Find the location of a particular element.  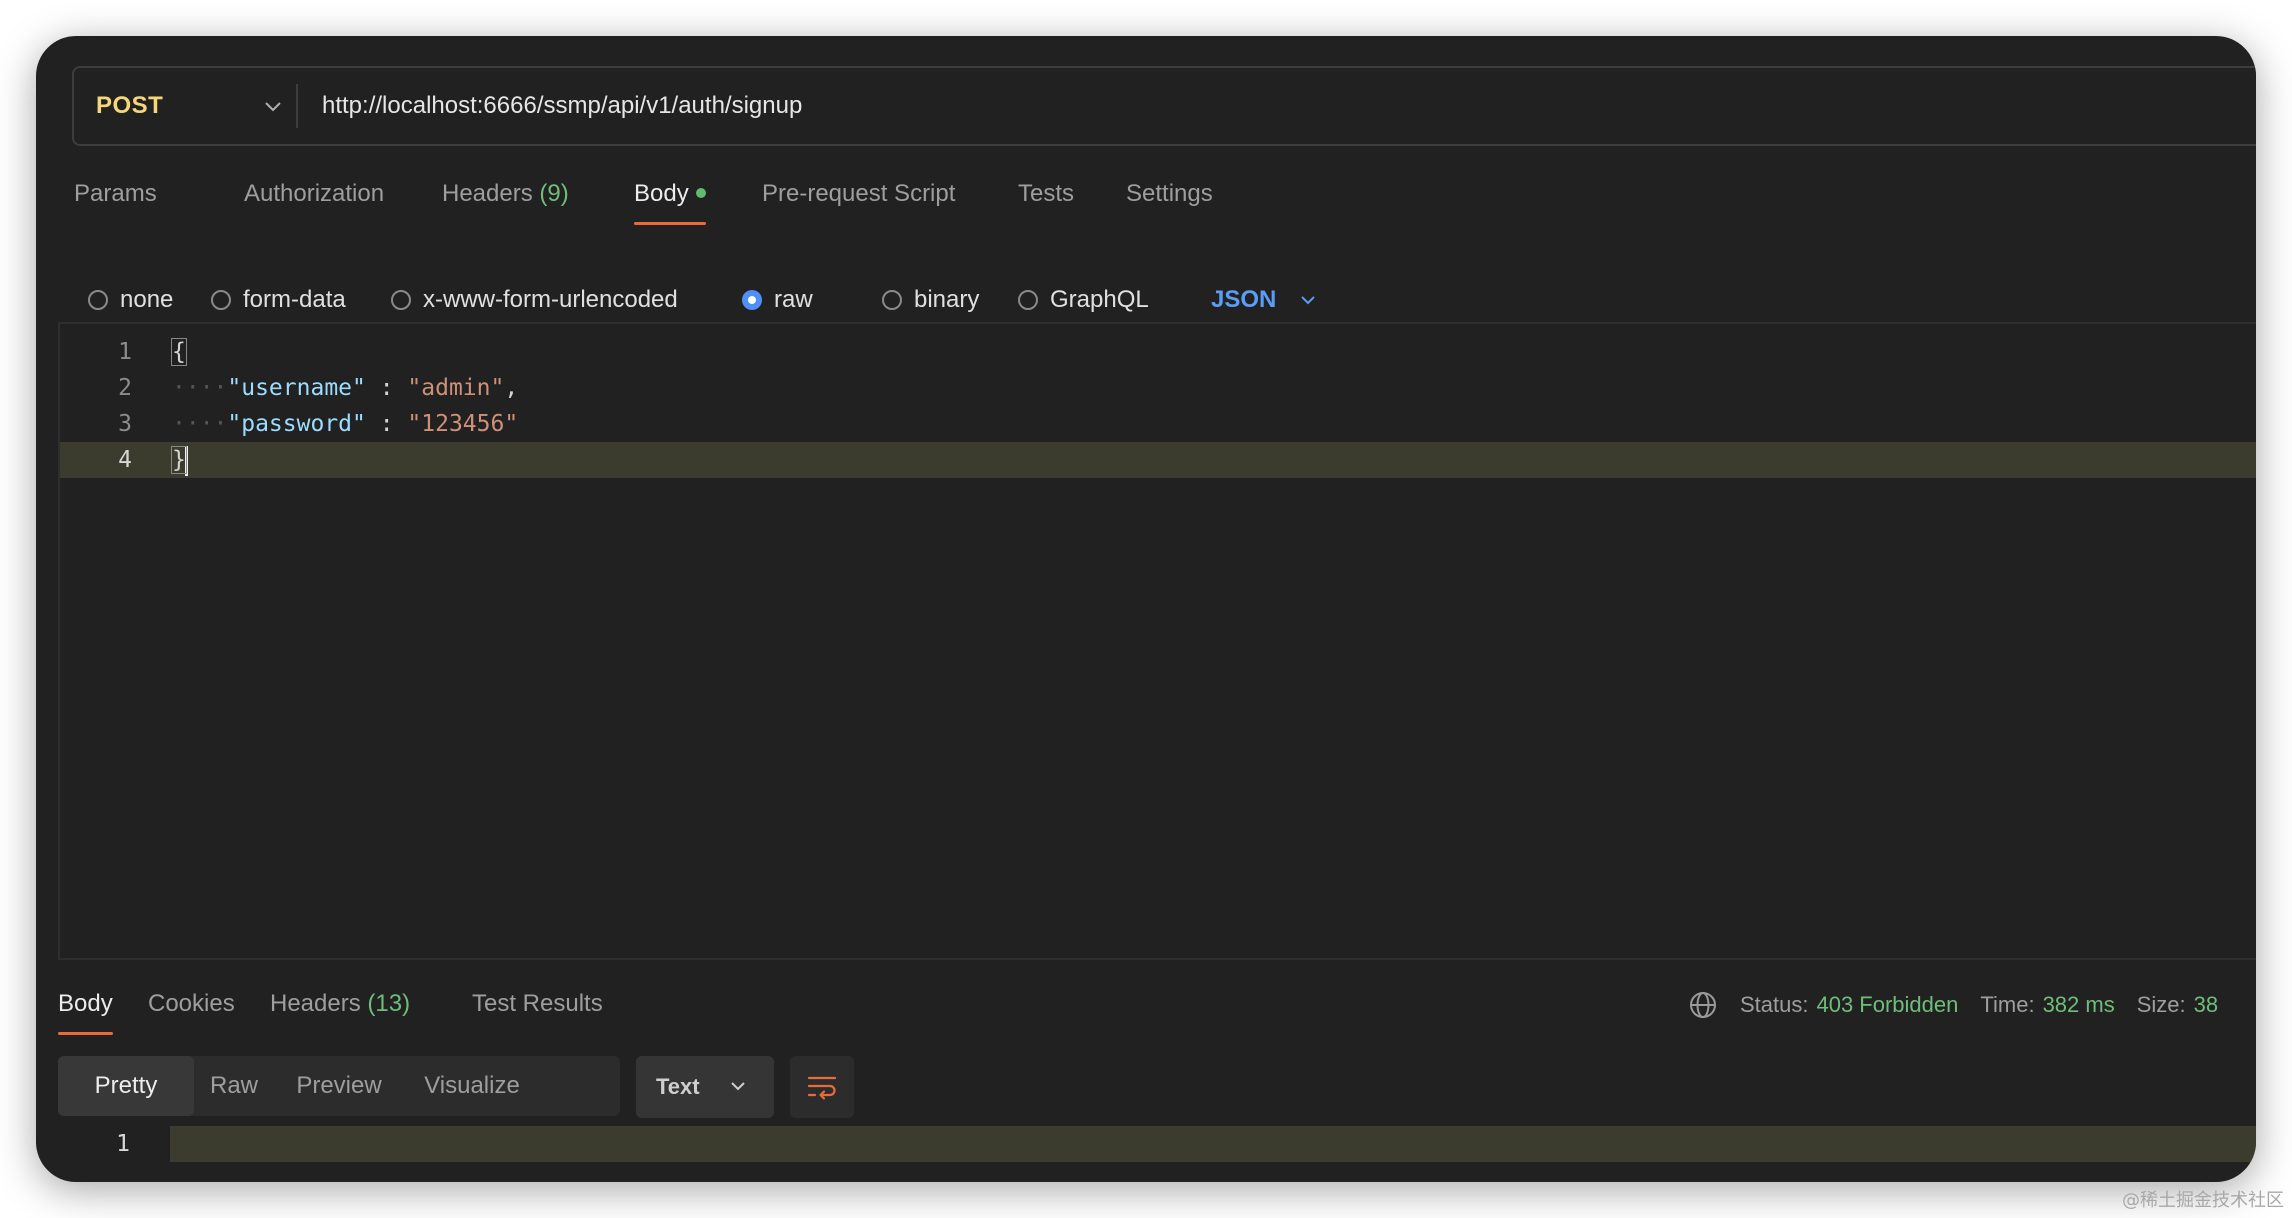

code-brace-close: } is located at coordinates (179, 460).